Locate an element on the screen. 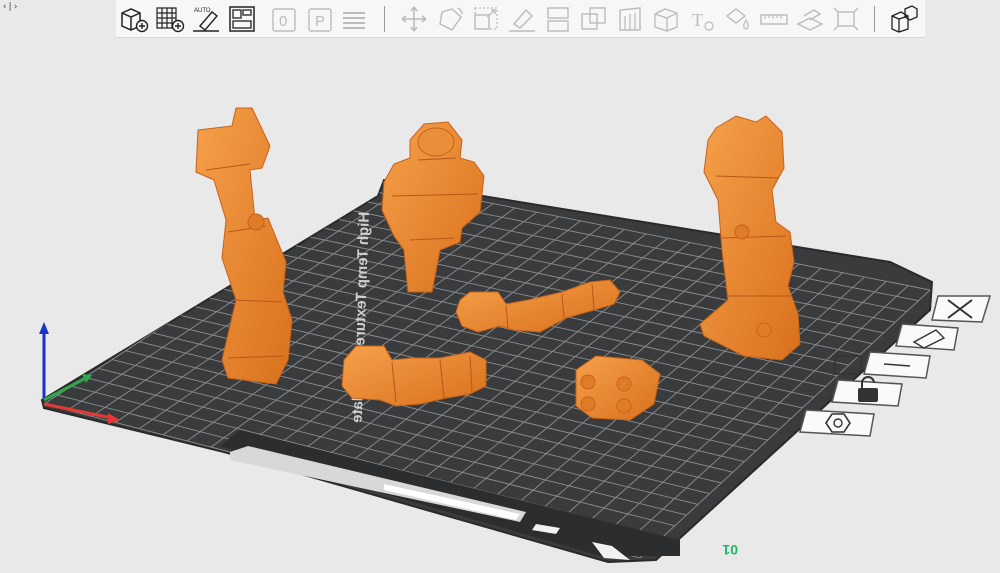  lock-plate-button is located at coordinates (867, 391).